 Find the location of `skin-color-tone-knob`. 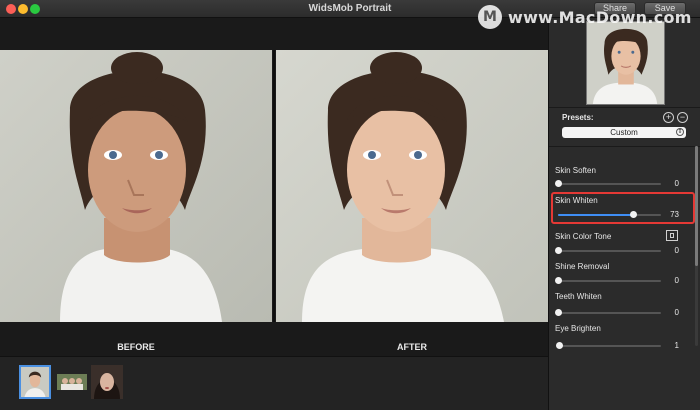

skin-color-tone-knob is located at coordinates (558, 250).